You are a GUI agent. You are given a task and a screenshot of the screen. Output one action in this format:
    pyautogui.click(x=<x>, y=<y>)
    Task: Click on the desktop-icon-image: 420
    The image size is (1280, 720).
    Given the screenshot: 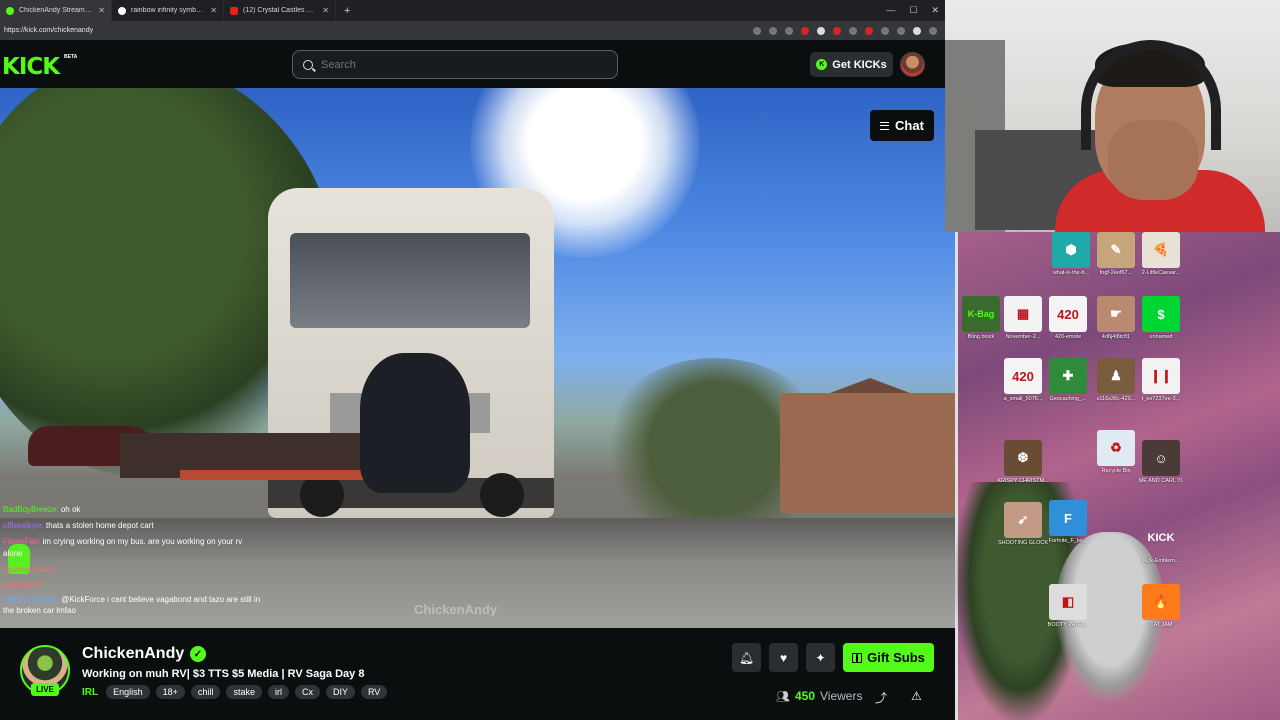 What is the action you would take?
    pyautogui.click(x=1068, y=314)
    